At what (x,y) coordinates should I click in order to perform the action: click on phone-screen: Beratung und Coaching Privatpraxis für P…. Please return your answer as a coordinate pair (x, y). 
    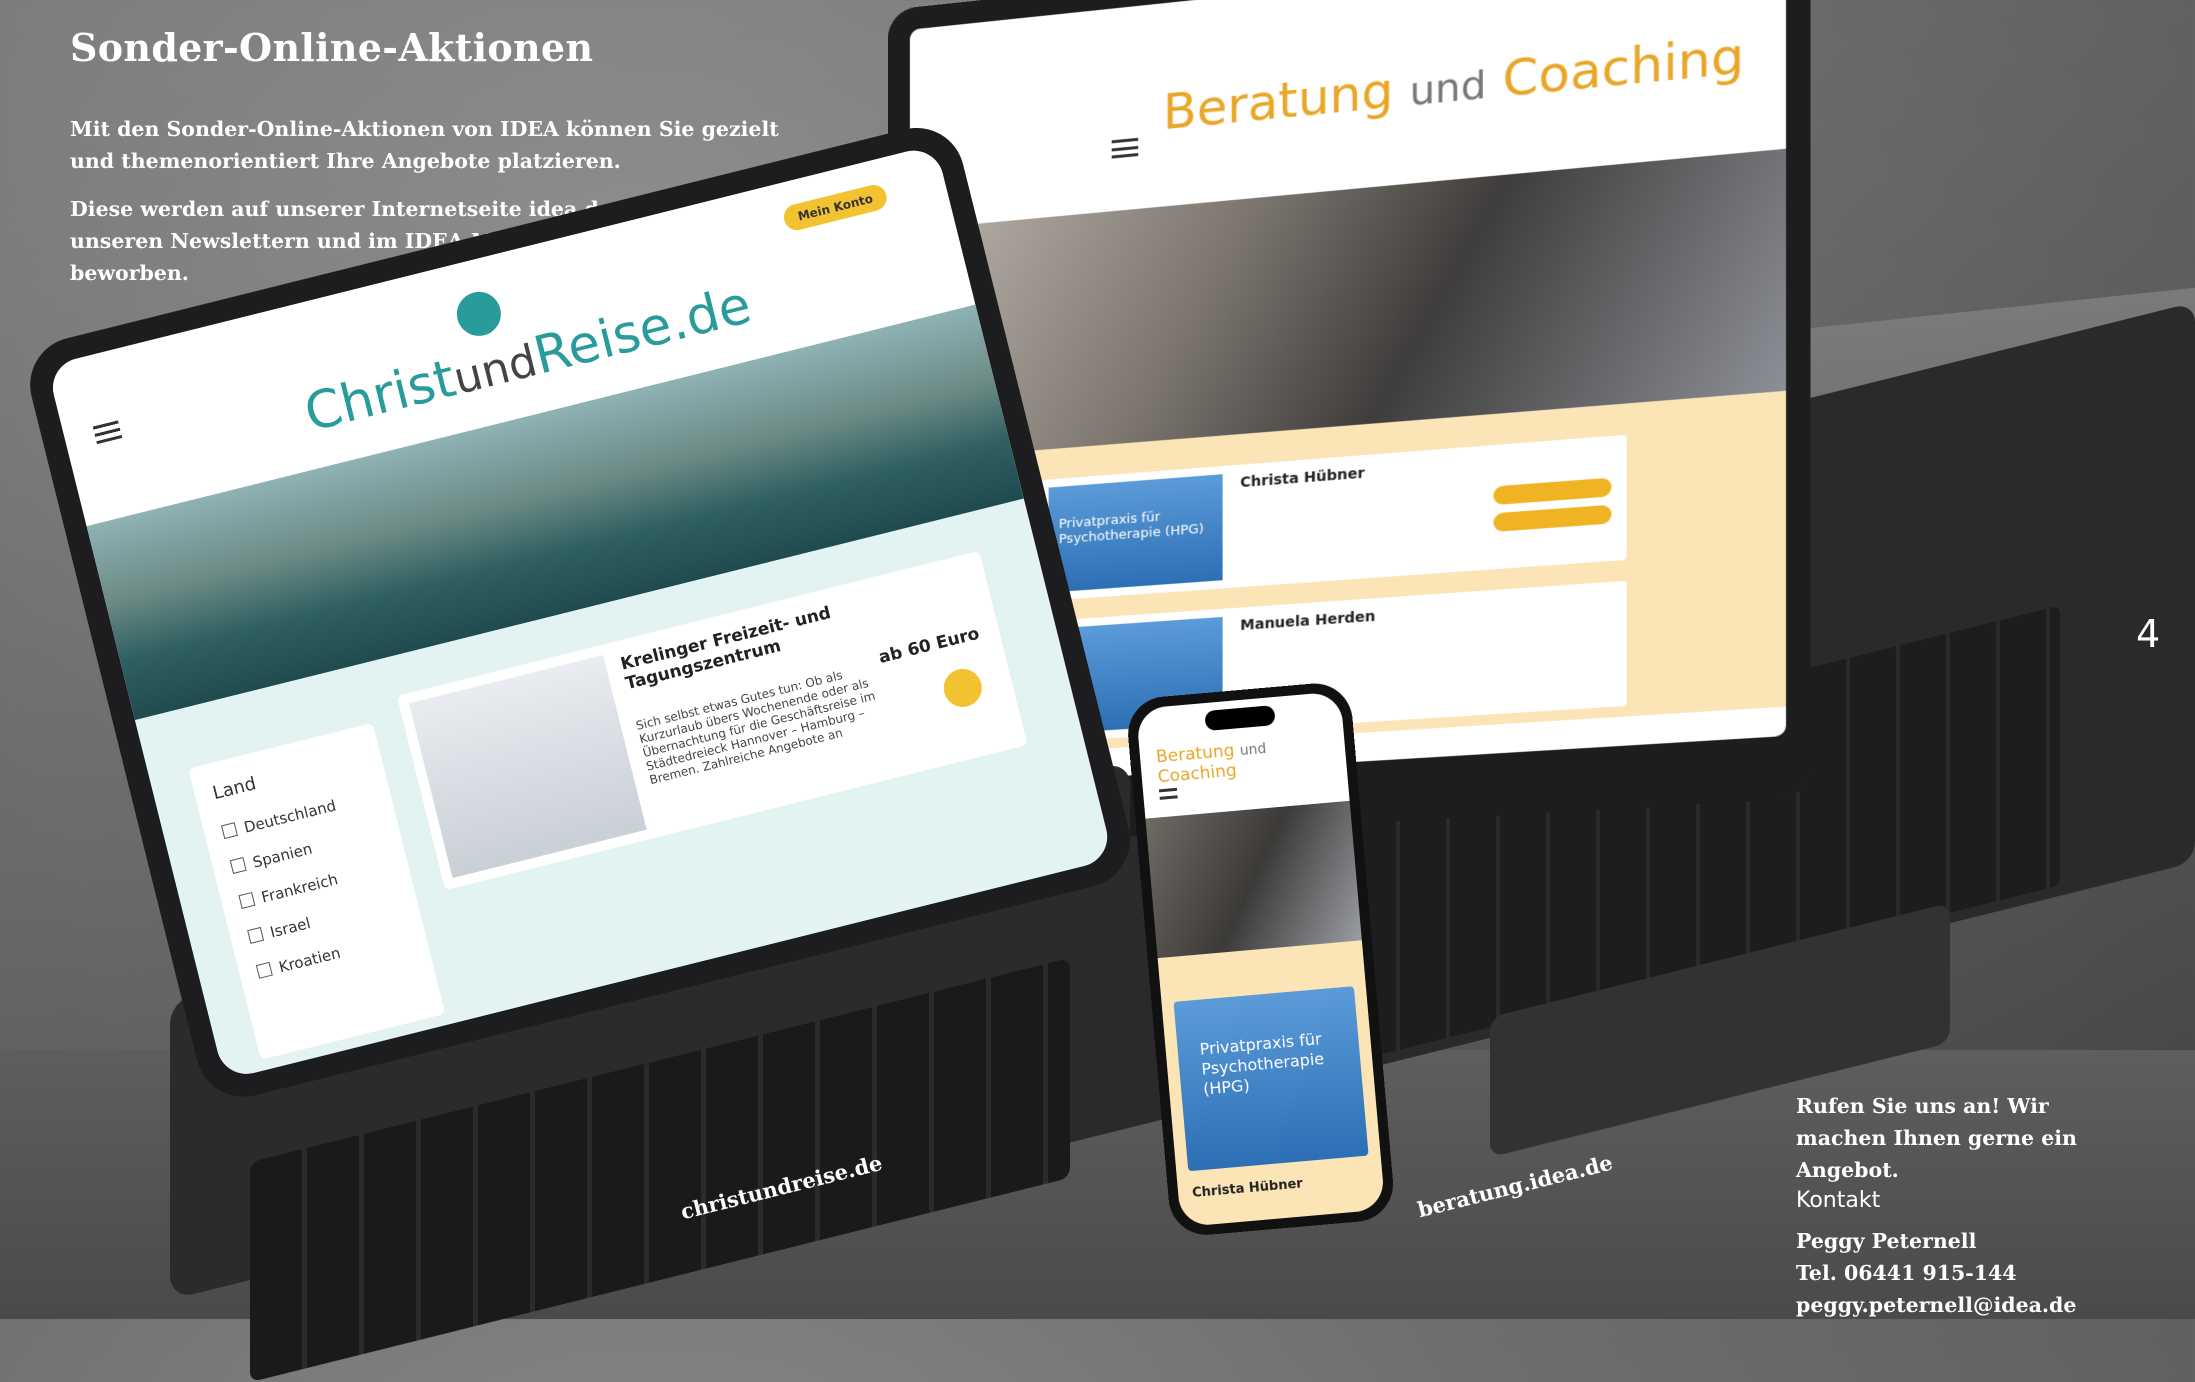
    Looking at the image, I should click on (1260, 959).